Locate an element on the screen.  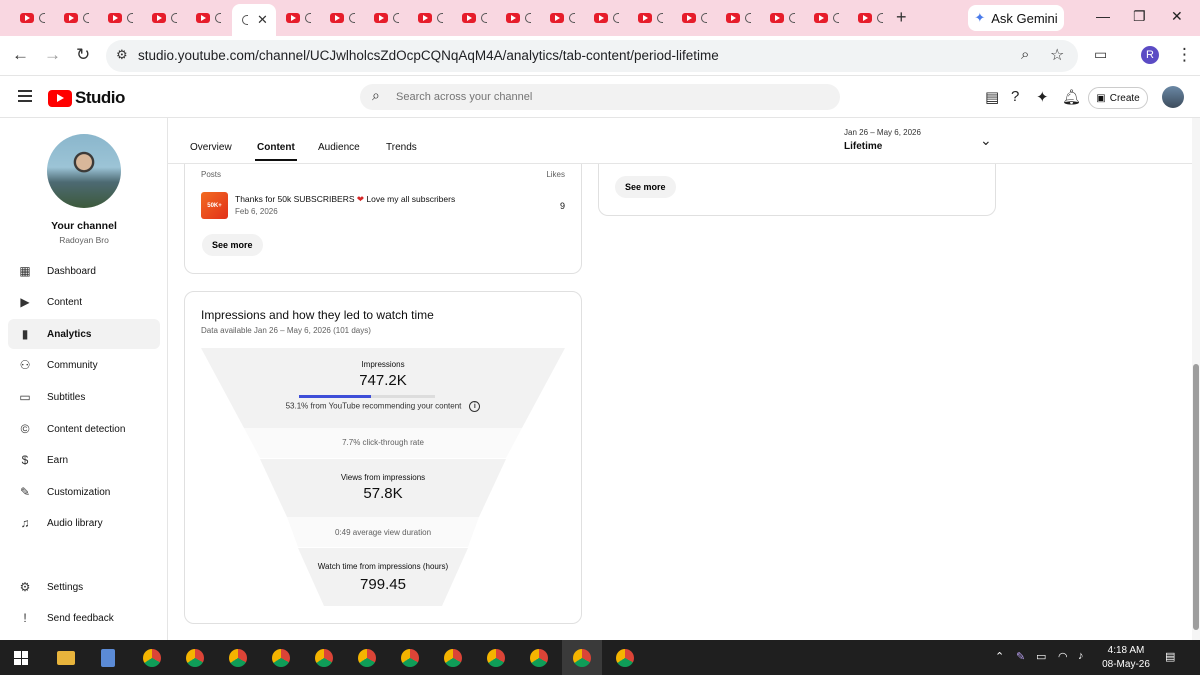
zoom-icon: ⌕ is located at coordinates (1025, 54).